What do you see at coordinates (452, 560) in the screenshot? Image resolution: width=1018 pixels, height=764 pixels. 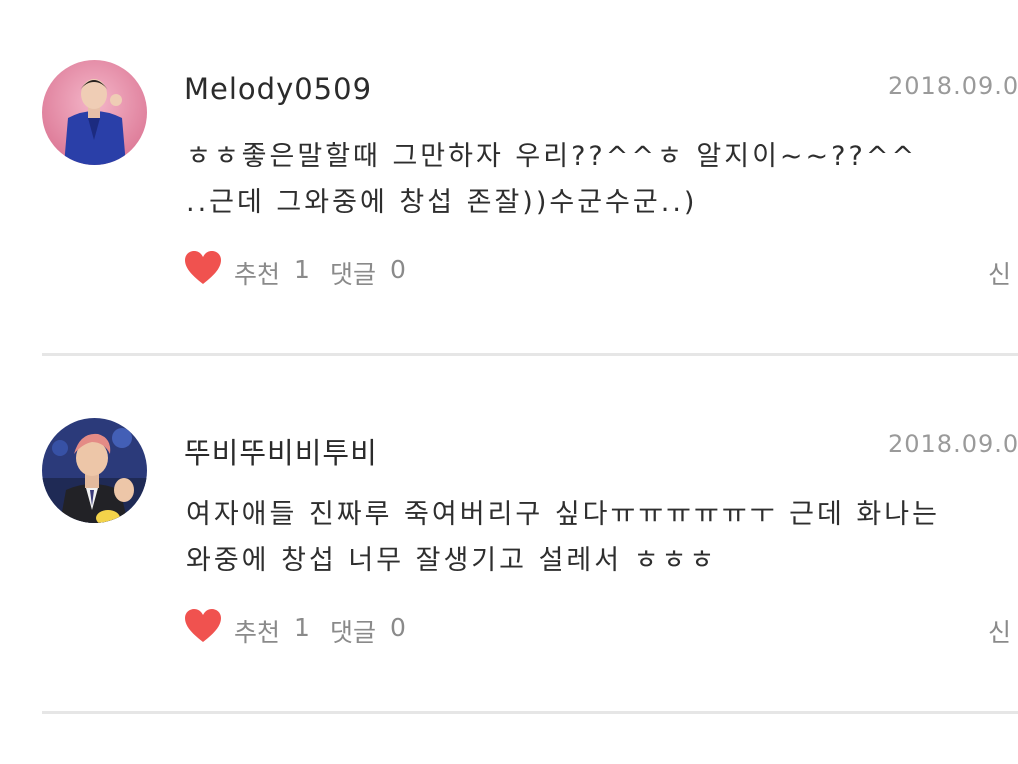 I see `comment-text-line: 와중에 창섭 너무 잘생기고 설레서 ㅎㅎㅎ` at bounding box center [452, 560].